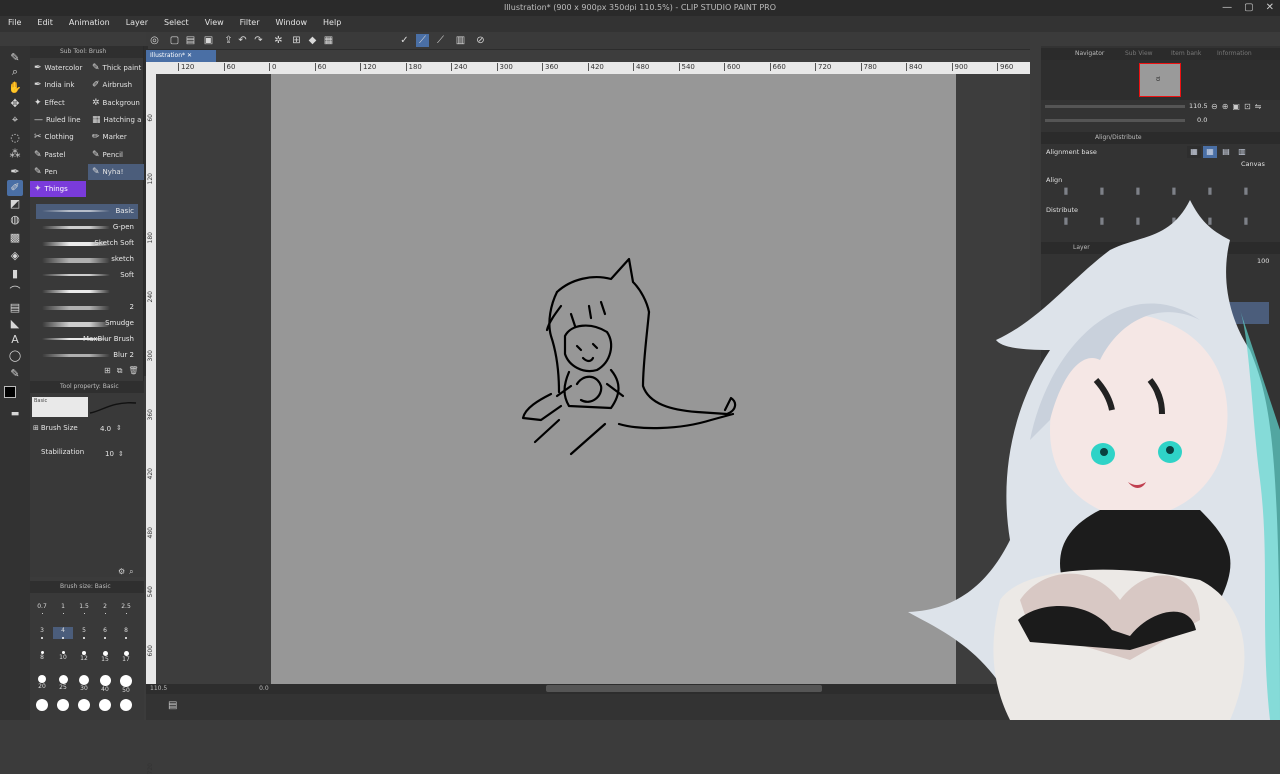 The width and height of the screenshot is (1280, 774). What do you see at coordinates (58, 155) in the screenshot?
I see `subtool-group-pastel: ✎ Pastel` at bounding box center [58, 155].